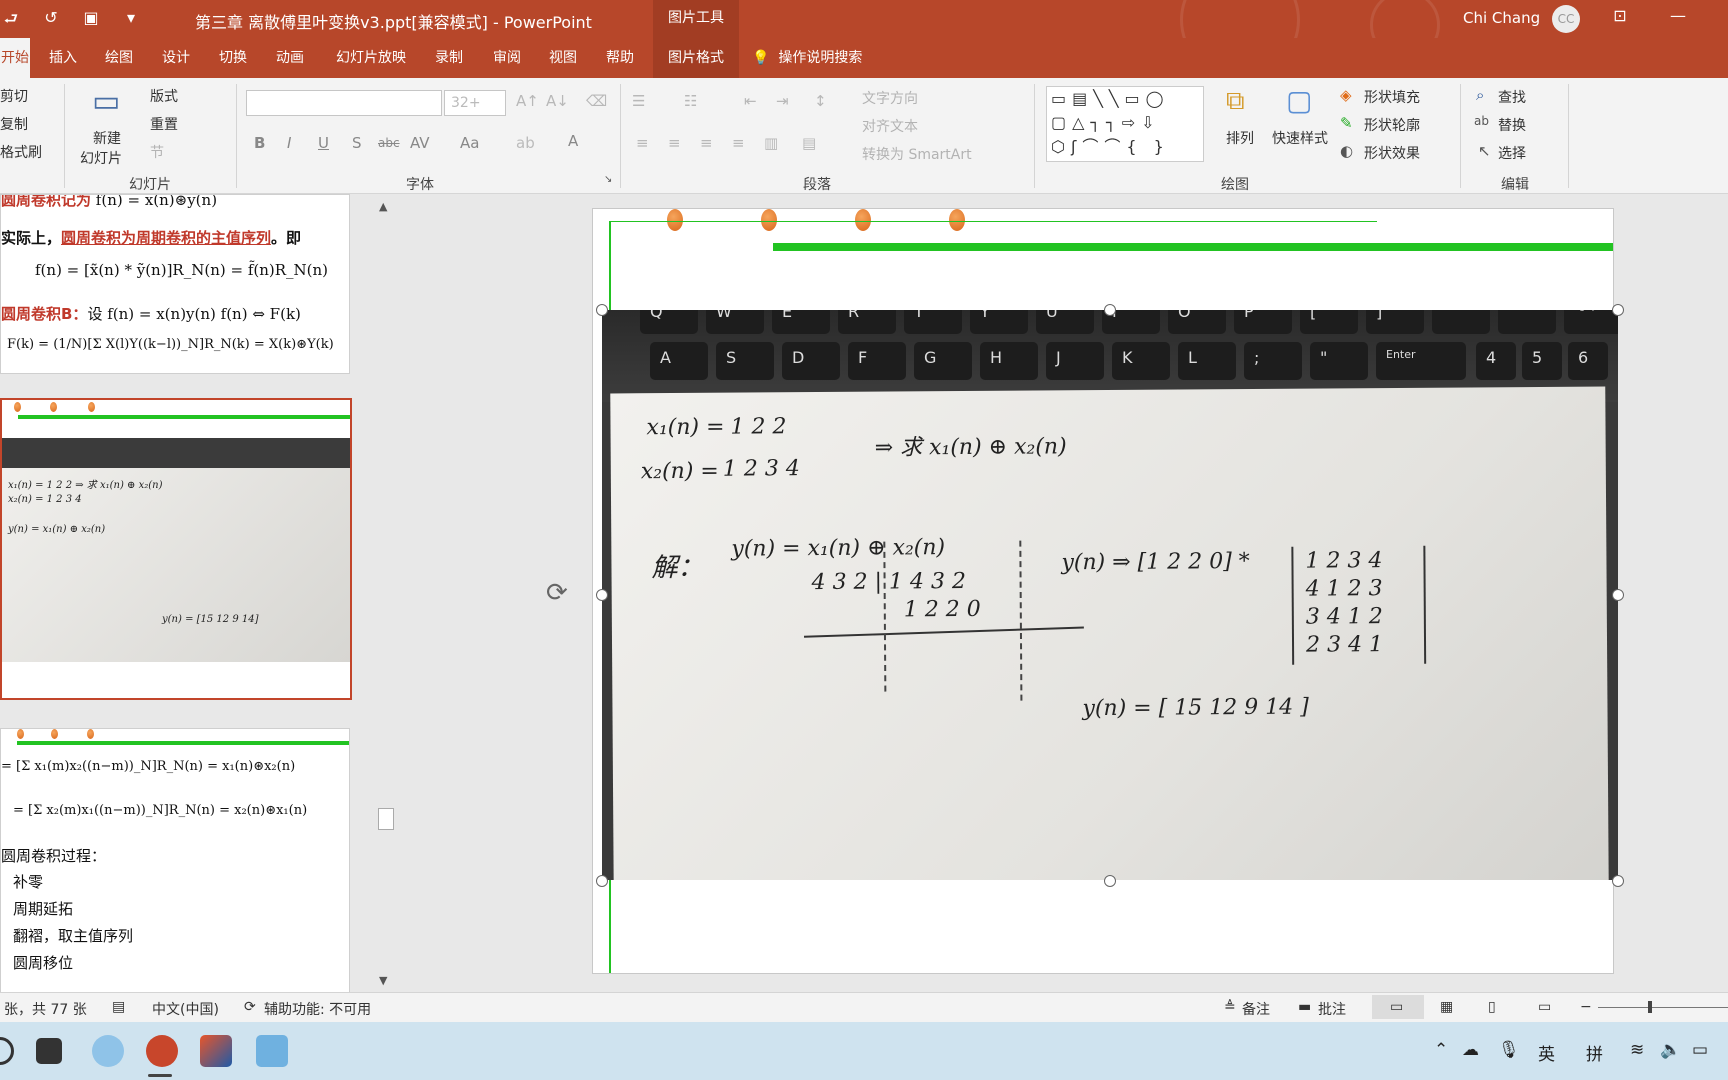  Describe the element at coordinates (7, 1051) in the screenshot. I see `search-icon` at that location.